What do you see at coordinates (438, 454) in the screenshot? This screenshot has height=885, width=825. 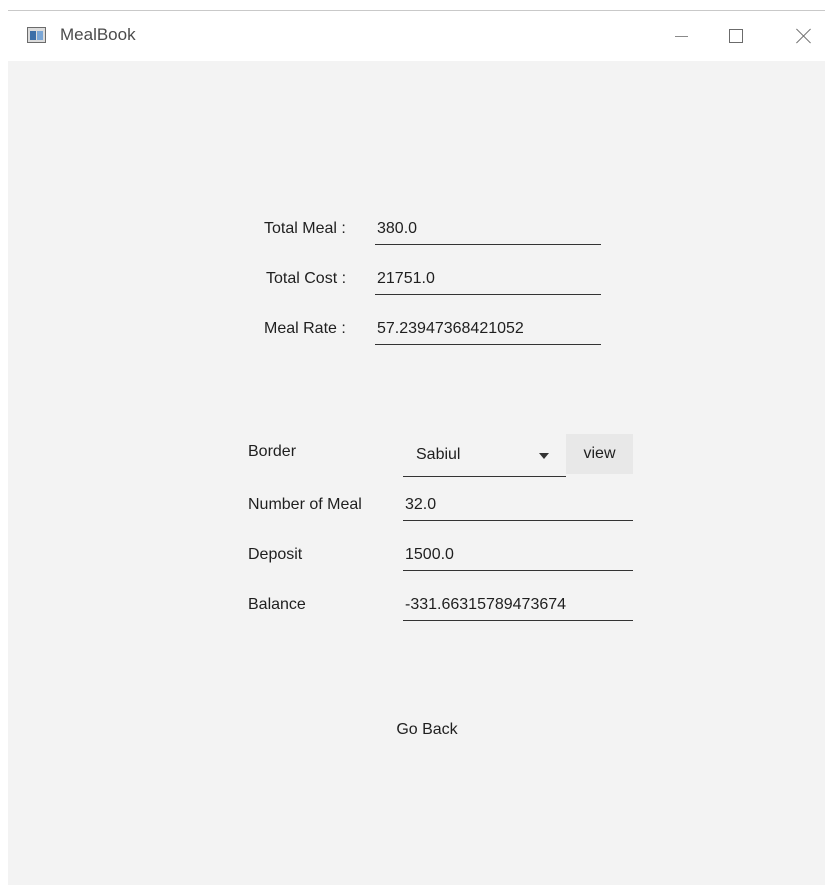 I see `border-select-value: Sabiul` at bounding box center [438, 454].